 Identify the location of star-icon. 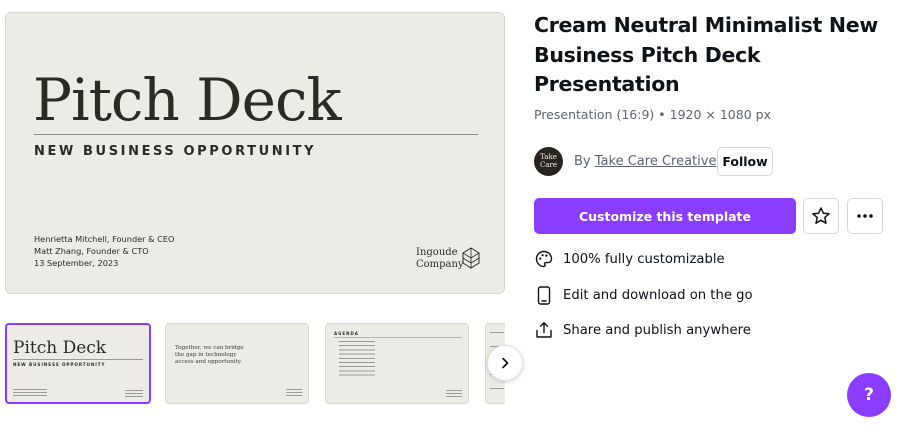
(821, 215).